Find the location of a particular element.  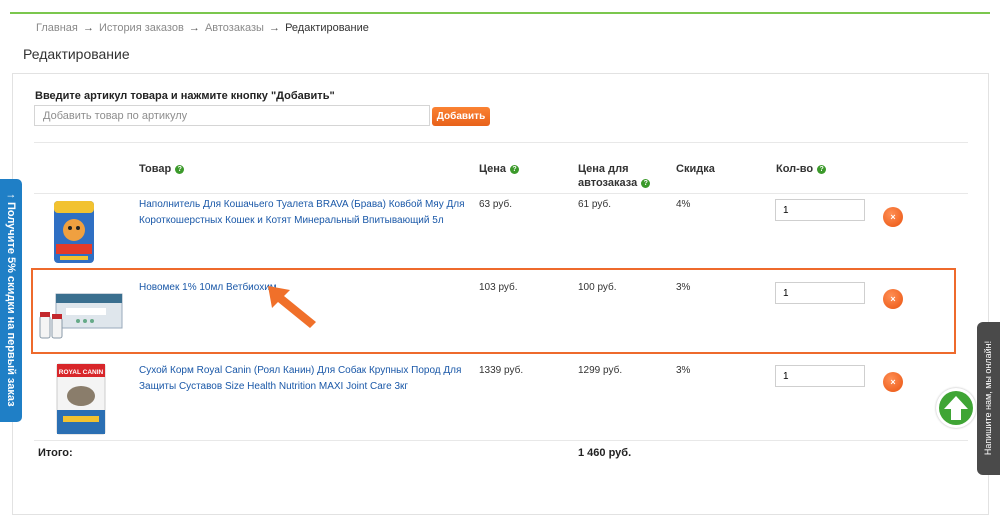

chat-tab-label: Напишите нам, мы онлайн! is located at coordinates (988, 398).